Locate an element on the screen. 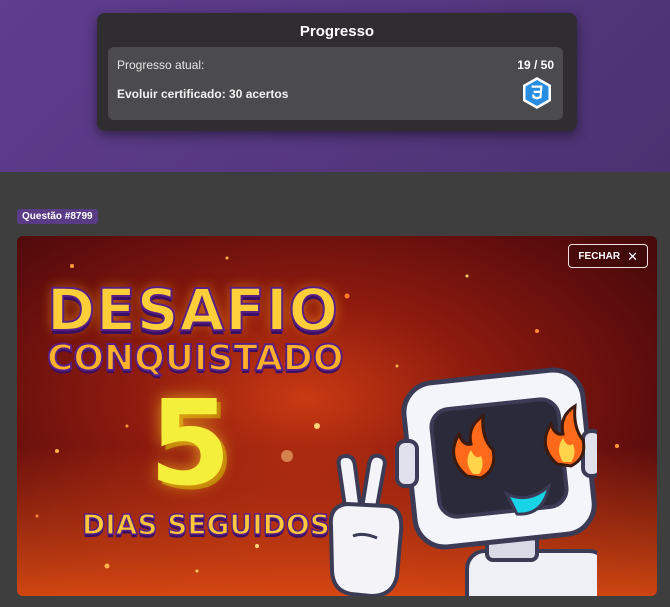 The image size is (670, 607). peace-hand-icon is located at coordinates (366, 524).